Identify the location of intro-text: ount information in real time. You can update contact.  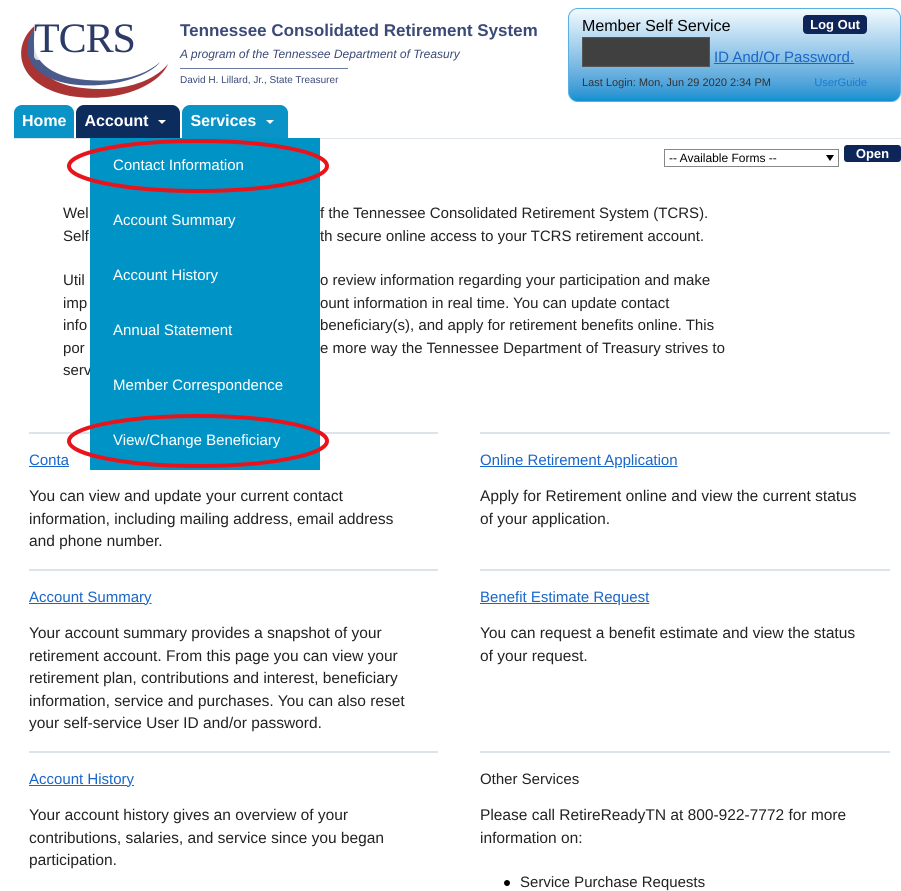
(495, 304).